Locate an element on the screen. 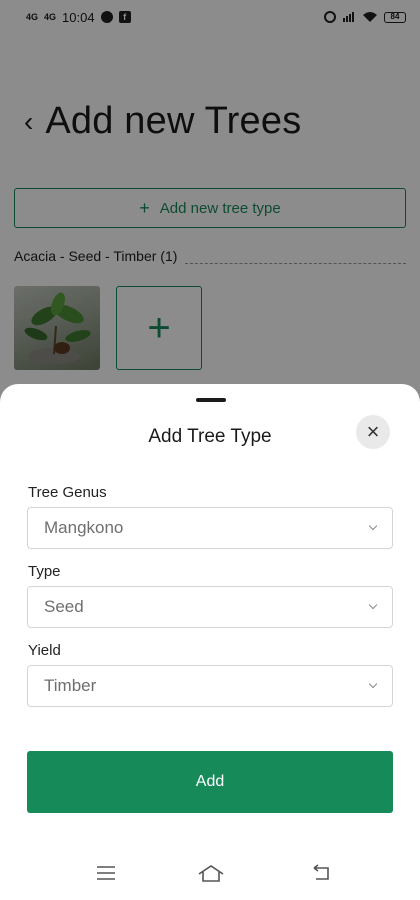  back-icon is located at coordinates (321, 873).